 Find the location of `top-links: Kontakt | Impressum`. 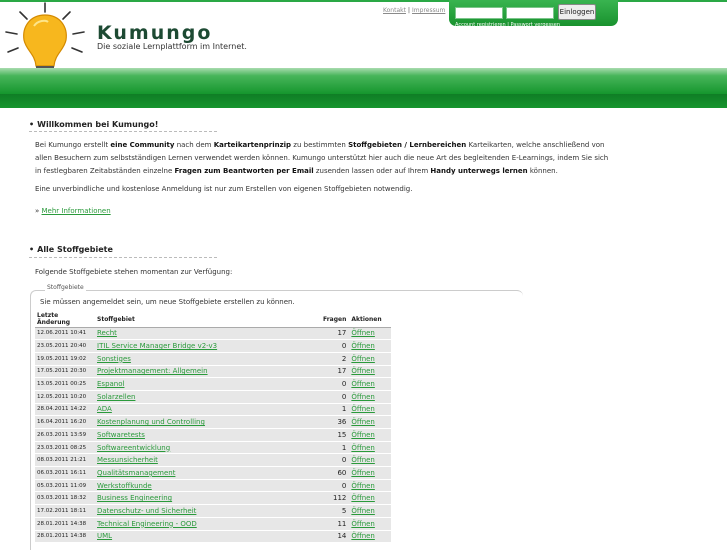

top-links: Kontakt | Impressum is located at coordinates (414, 10).